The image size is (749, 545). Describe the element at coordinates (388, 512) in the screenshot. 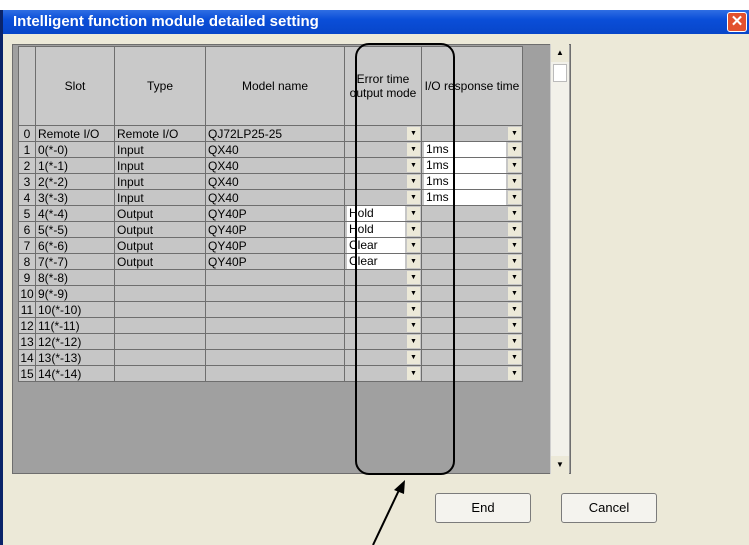

I see `callout-arrow` at that location.